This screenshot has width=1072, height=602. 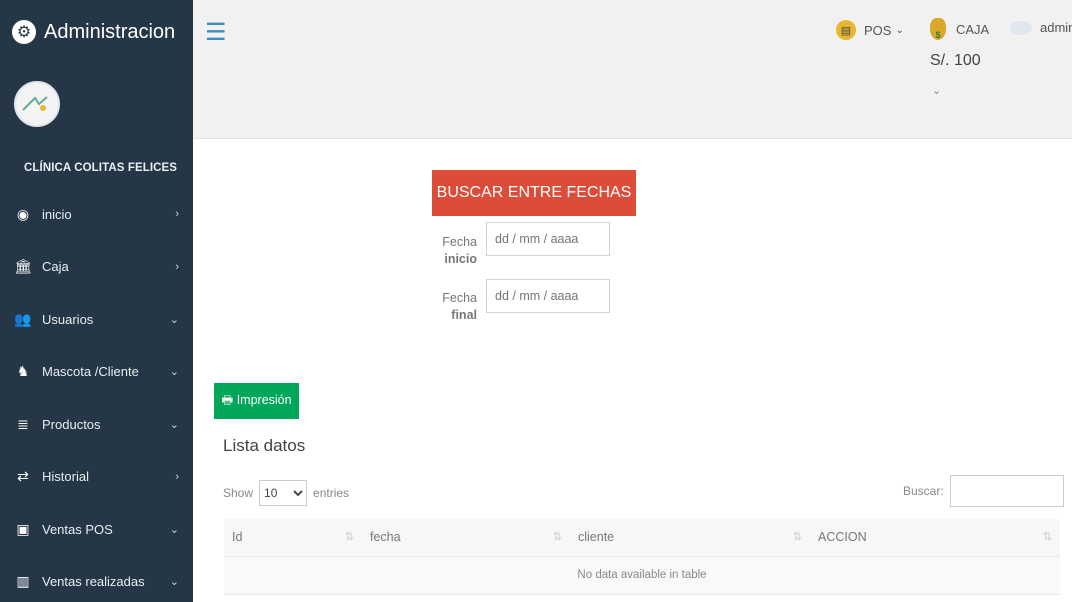 What do you see at coordinates (23, 318) in the screenshot?
I see `users-icon: 👥` at bounding box center [23, 318].